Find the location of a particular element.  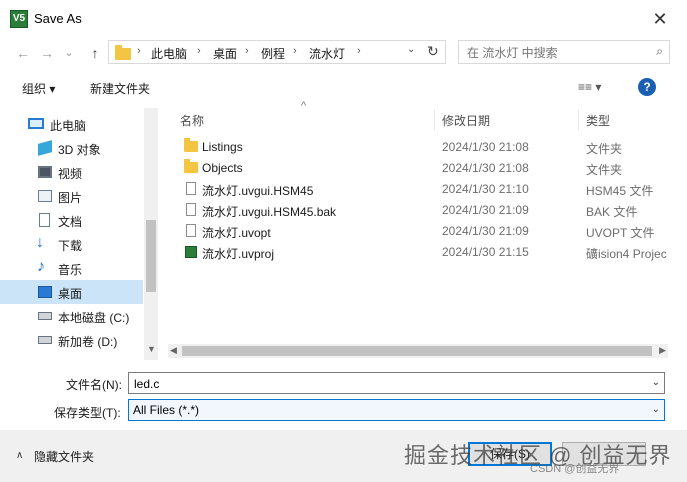

breadcrumb-current: 流水灯 is located at coordinates (327, 53).